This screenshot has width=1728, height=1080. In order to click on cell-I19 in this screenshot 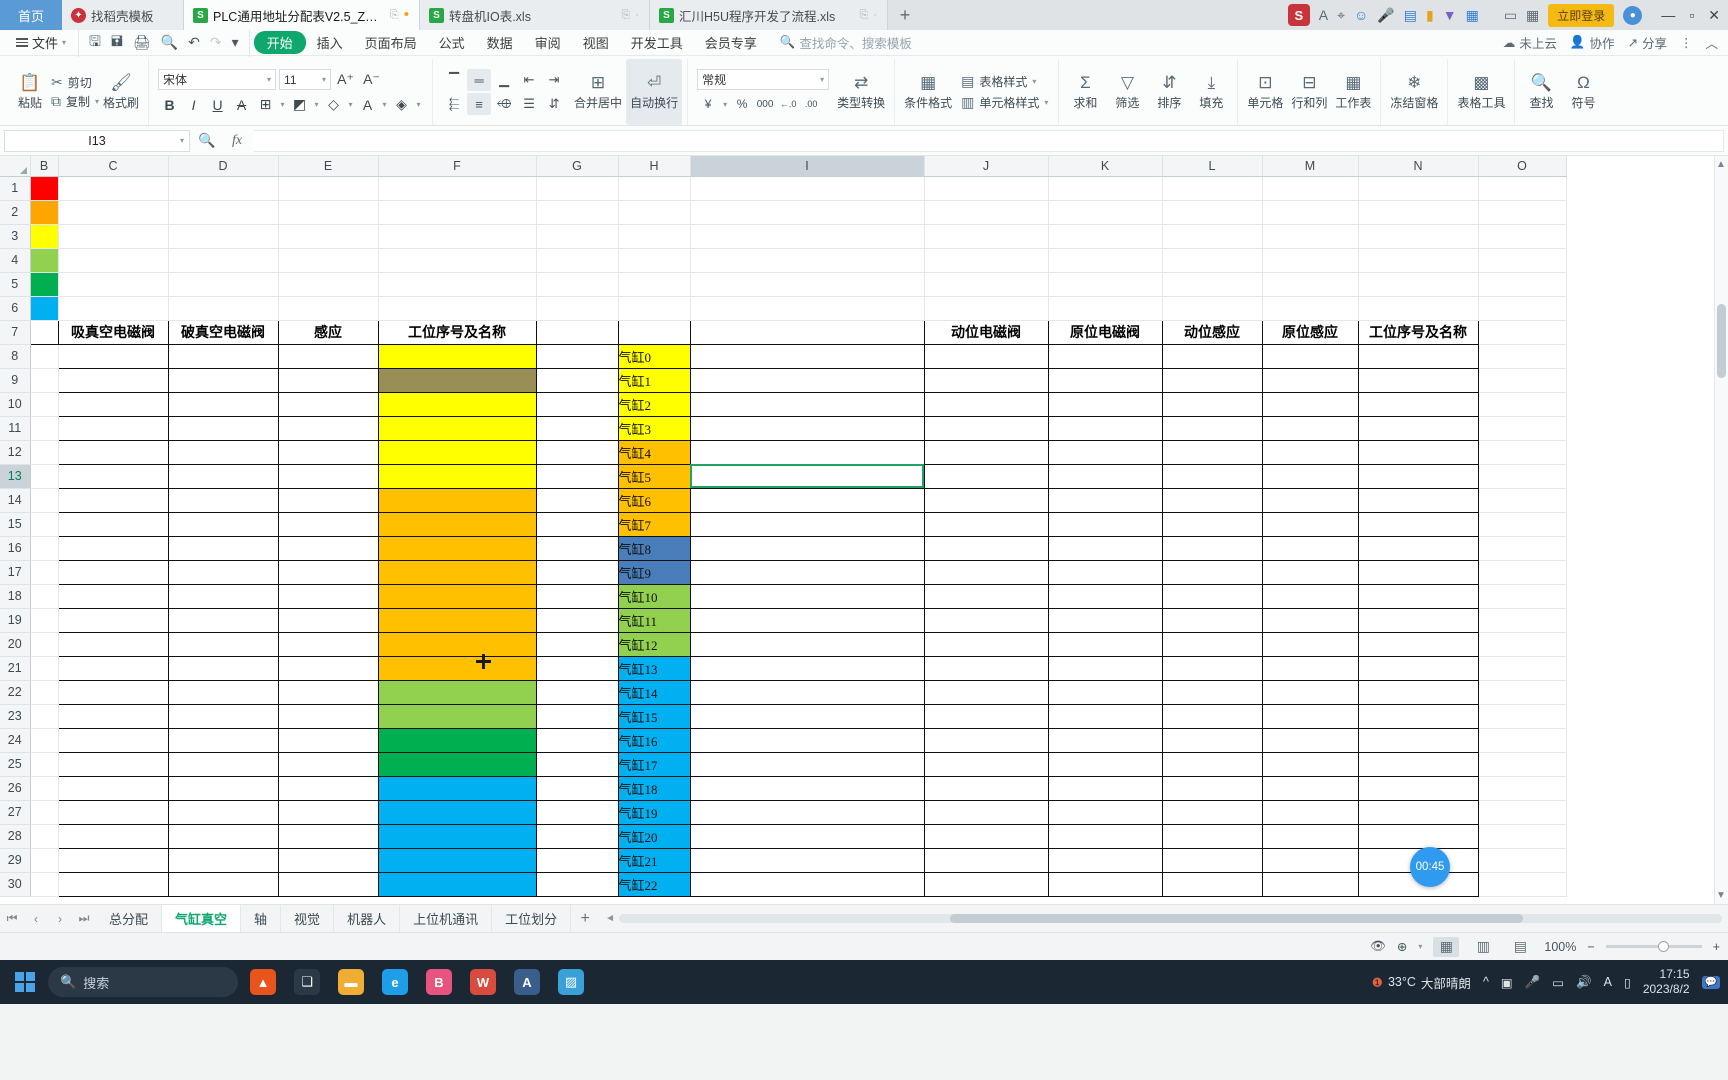, I will do `click(807, 620)`.